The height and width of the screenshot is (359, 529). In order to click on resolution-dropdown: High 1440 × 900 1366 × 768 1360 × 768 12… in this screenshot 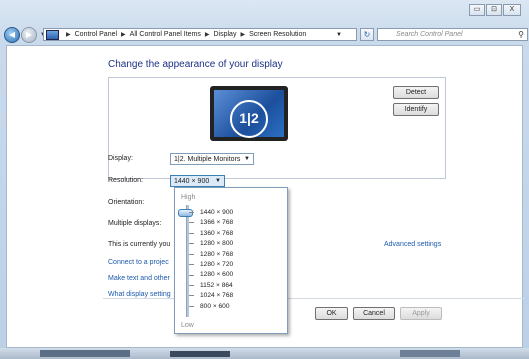, I will do `click(231, 260)`.